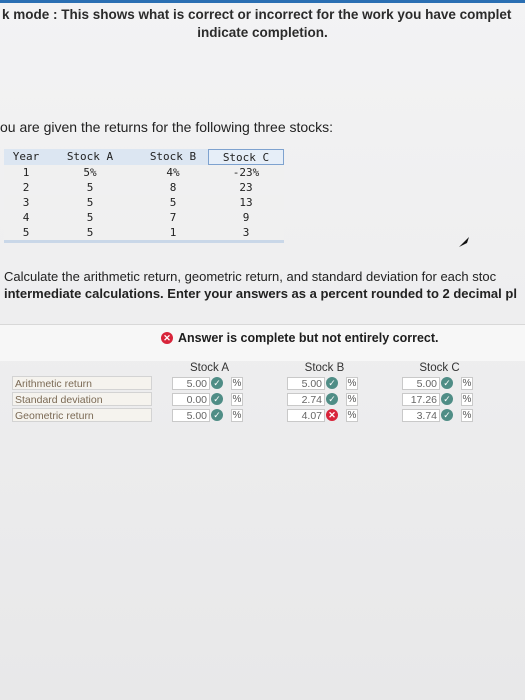  I want to click on answer-row: Standard deviation 0.00 ✓% 2.74 ✓% 17.26 ✓%, so click(254, 399).